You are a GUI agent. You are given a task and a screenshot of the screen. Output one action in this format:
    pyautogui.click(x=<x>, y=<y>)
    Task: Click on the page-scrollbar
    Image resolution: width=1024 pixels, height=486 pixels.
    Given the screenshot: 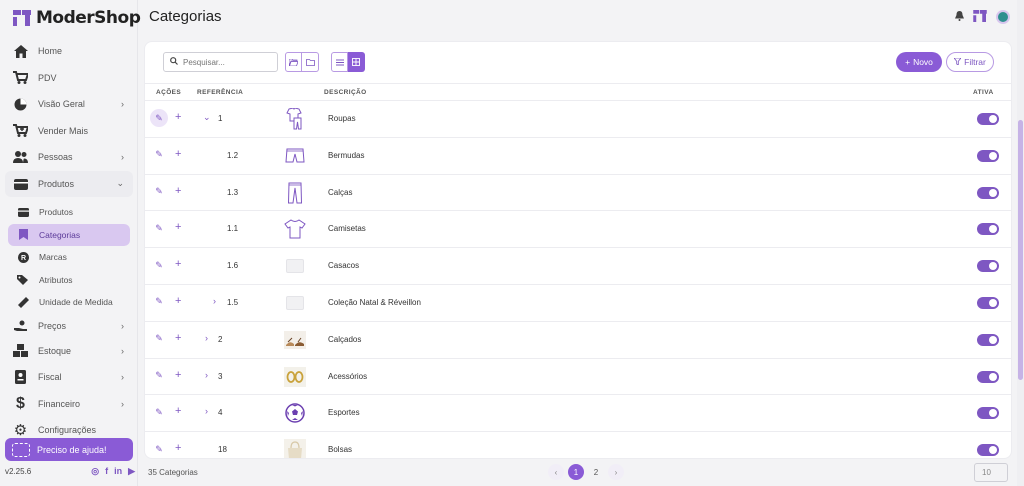 What is the action you would take?
    pyautogui.click(x=1020, y=243)
    